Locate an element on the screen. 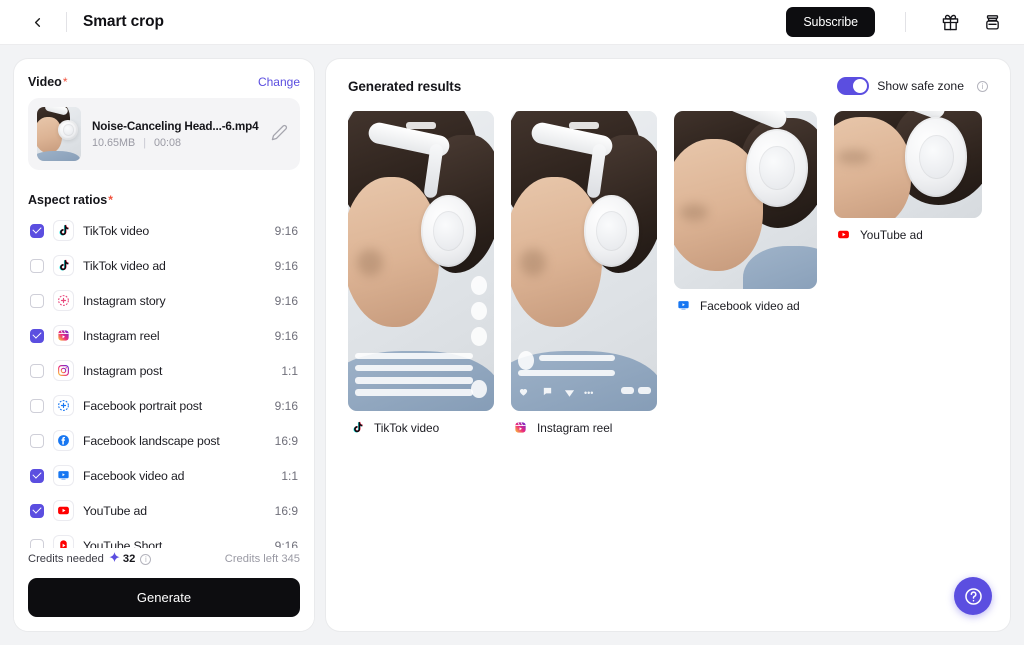 The height and width of the screenshot is (645, 1024). result-item: YouTube ad is located at coordinates (908, 176).